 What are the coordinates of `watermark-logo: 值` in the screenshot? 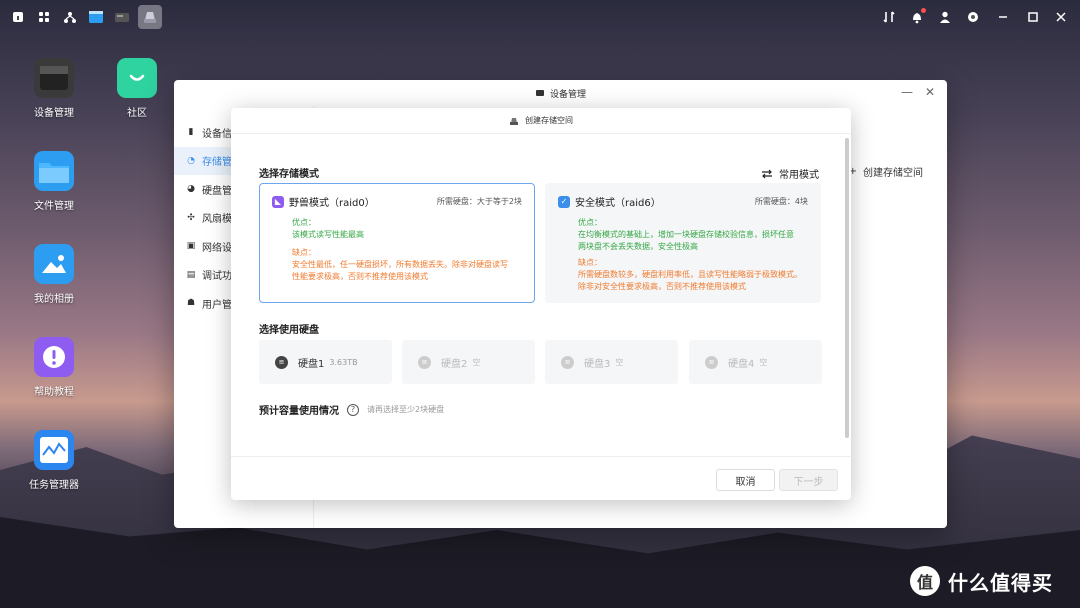 It's located at (925, 581).